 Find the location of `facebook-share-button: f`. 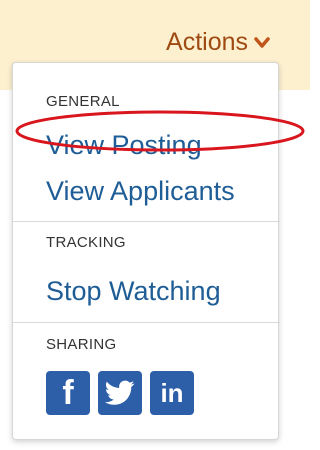

facebook-share-button: f is located at coordinates (68, 393).